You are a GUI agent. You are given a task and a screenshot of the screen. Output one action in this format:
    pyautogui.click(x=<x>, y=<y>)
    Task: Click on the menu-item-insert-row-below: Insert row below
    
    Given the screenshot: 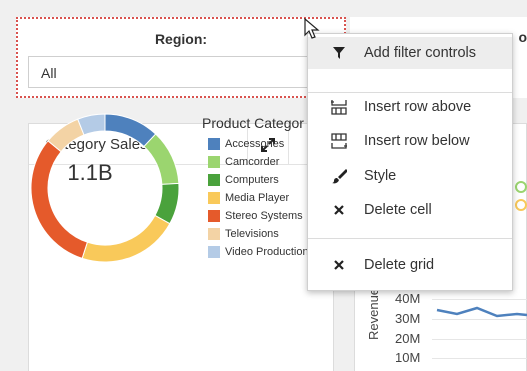 What is the action you would take?
    pyautogui.click(x=410, y=141)
    